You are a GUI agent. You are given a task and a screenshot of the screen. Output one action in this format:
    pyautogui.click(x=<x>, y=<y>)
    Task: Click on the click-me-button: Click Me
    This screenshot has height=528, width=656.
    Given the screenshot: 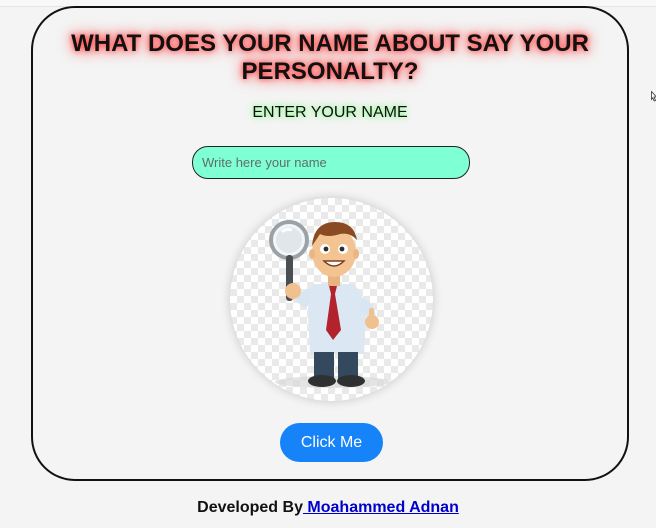 What is the action you would take?
    pyautogui.click(x=331, y=442)
    